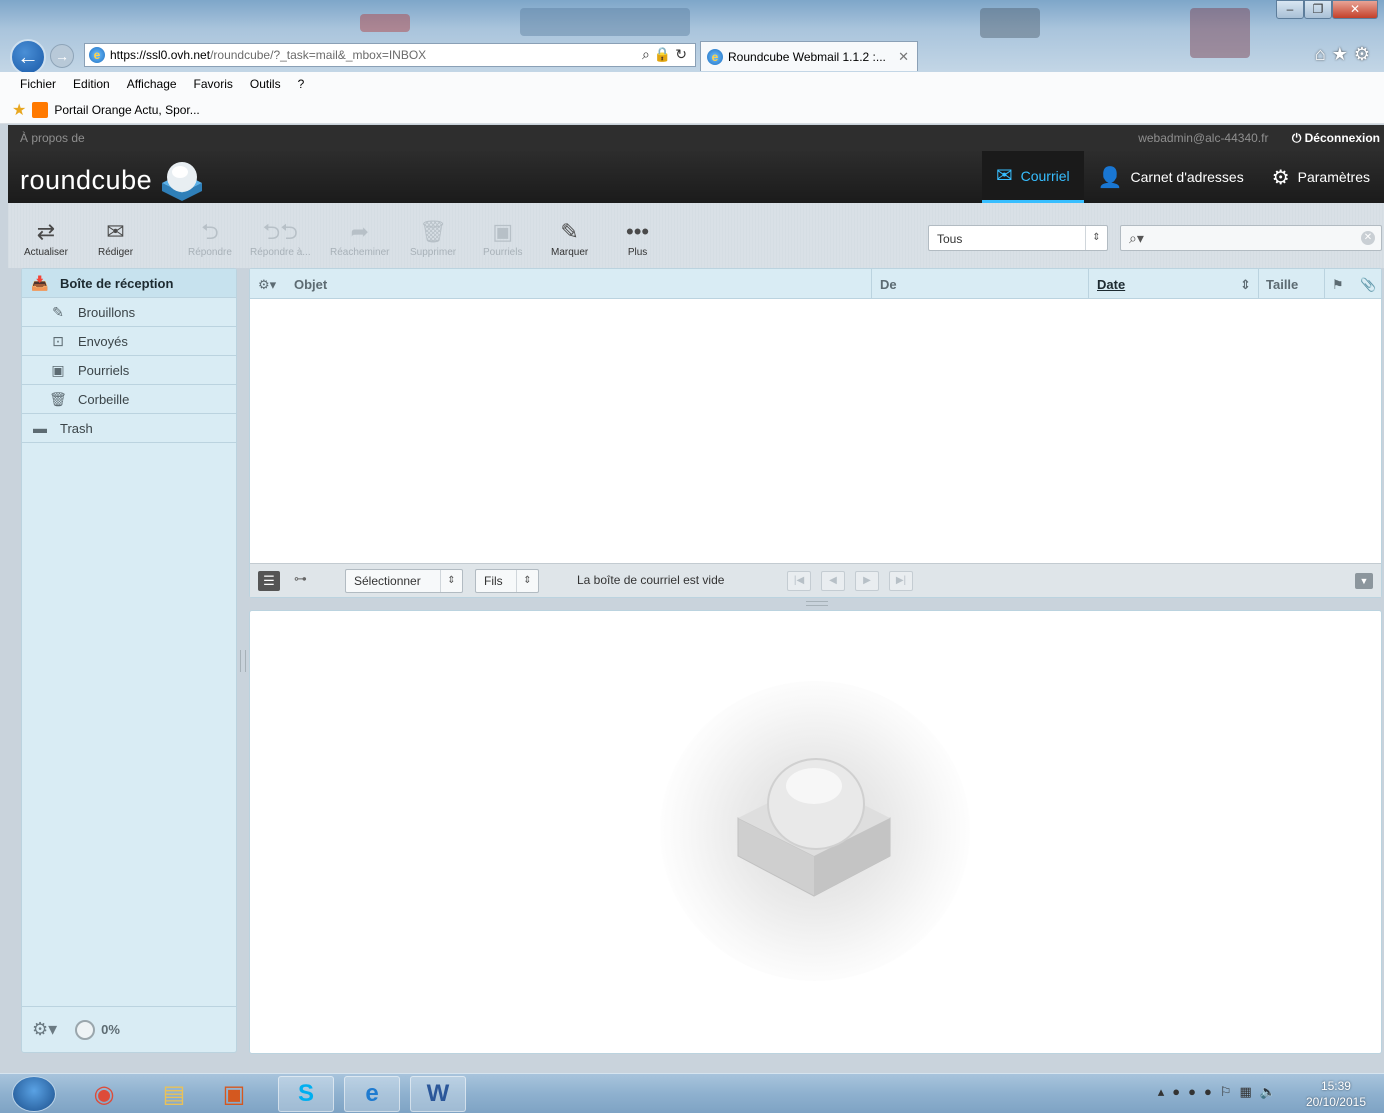 Image resolution: width=1384 pixels, height=1113 pixels. What do you see at coordinates (903, 57) in the screenshot?
I see `tab-close-icon: ✕` at bounding box center [903, 57].